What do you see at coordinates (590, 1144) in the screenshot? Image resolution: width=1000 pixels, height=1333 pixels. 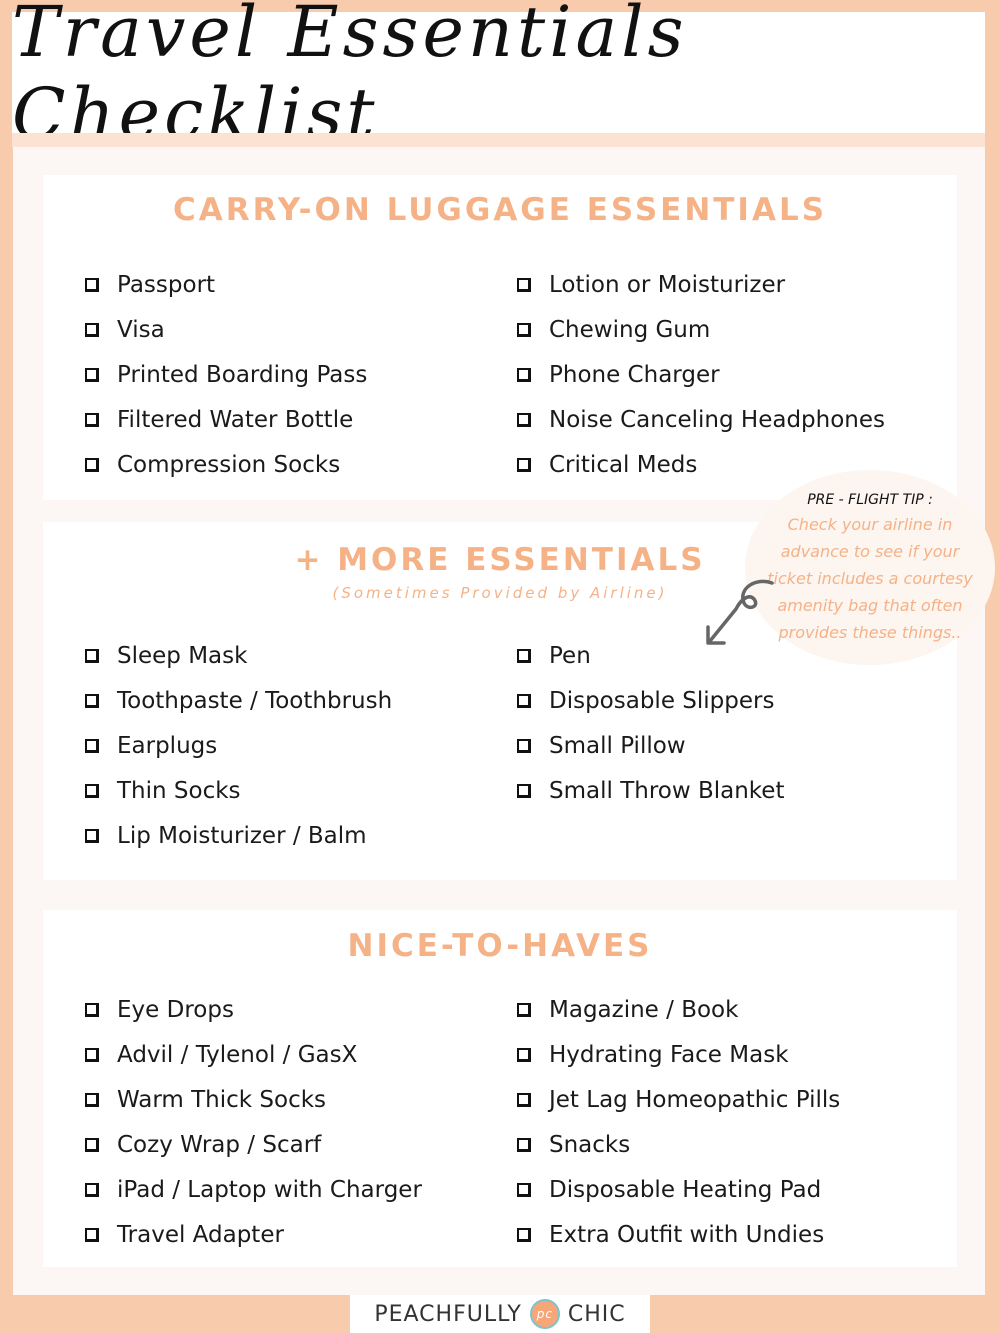 I see `checklist-item-label: Snacks` at bounding box center [590, 1144].